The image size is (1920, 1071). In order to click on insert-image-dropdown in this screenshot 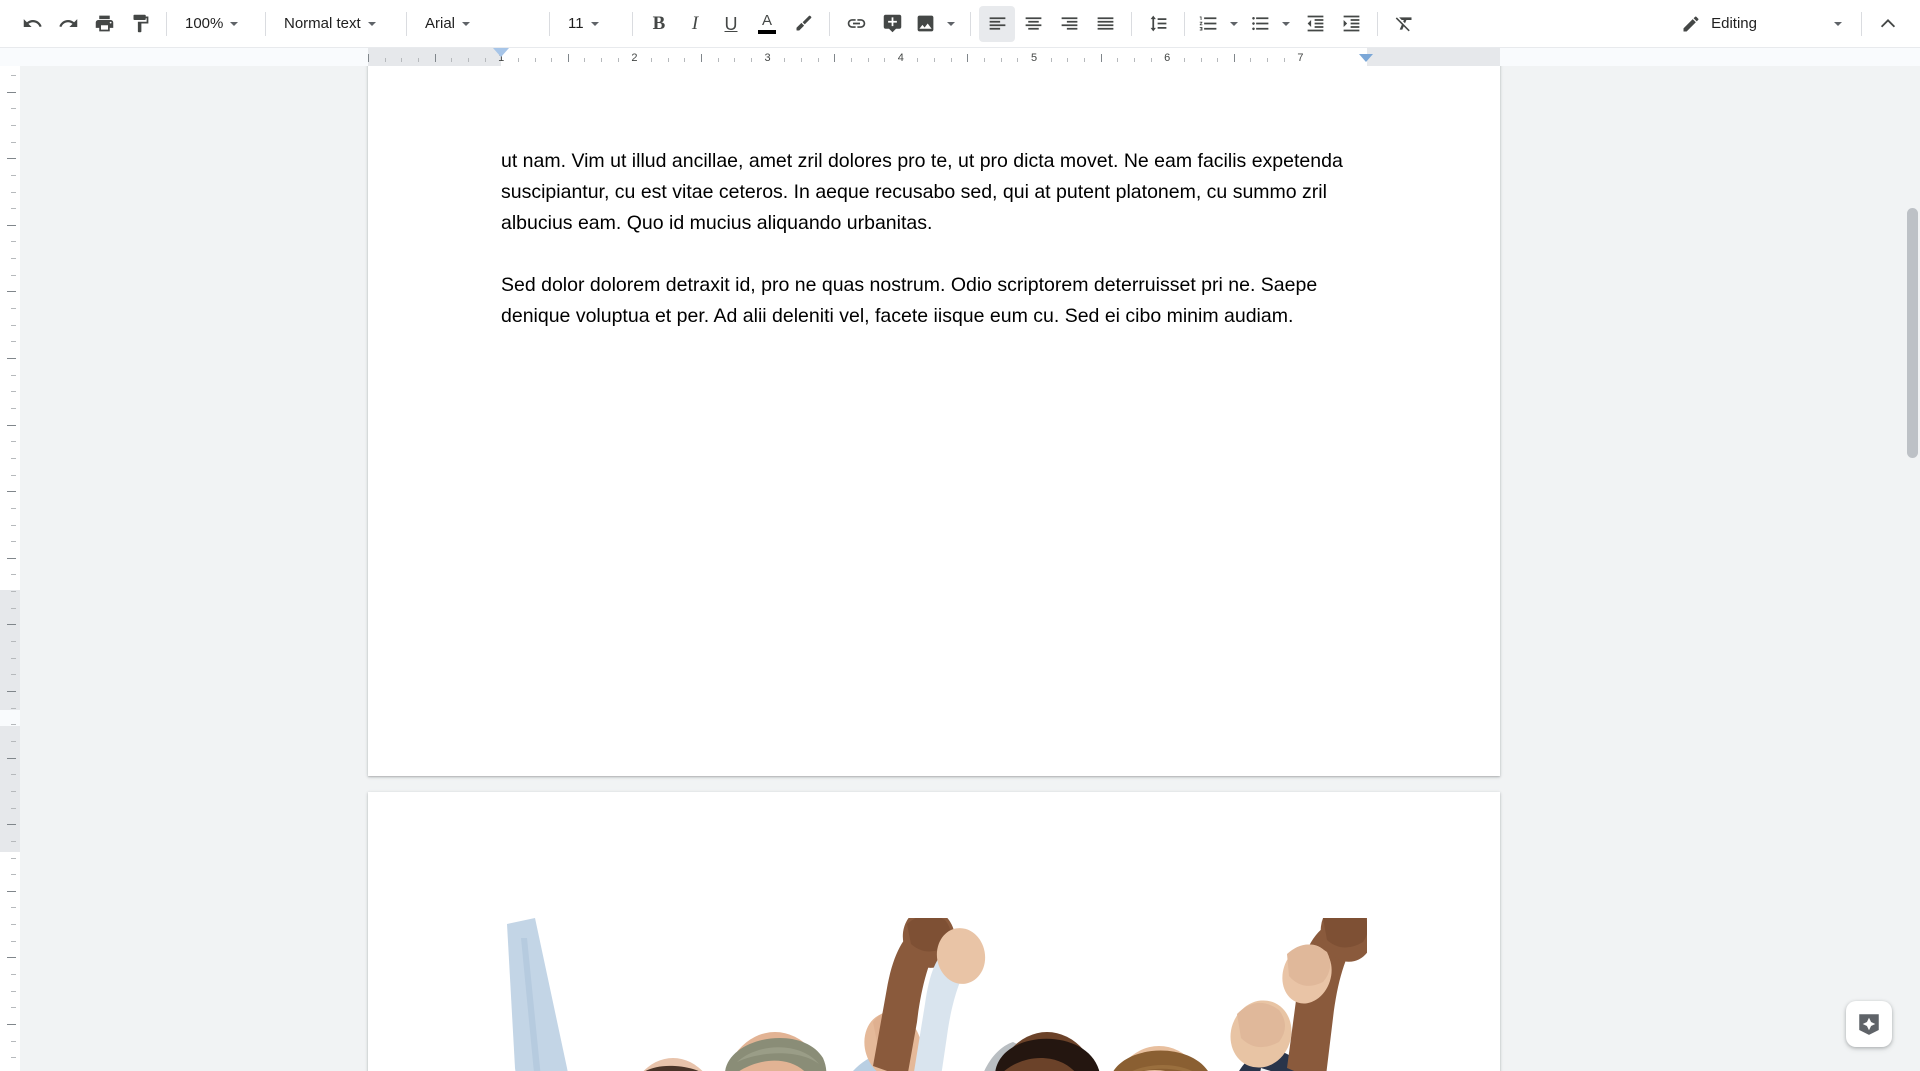, I will do `click(951, 24)`.